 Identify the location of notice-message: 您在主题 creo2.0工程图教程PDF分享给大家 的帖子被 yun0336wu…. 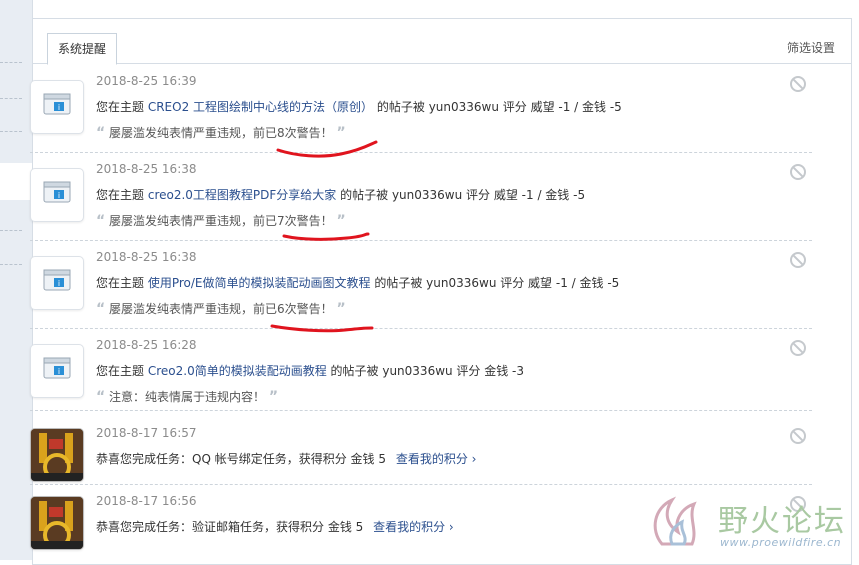
(341, 195).